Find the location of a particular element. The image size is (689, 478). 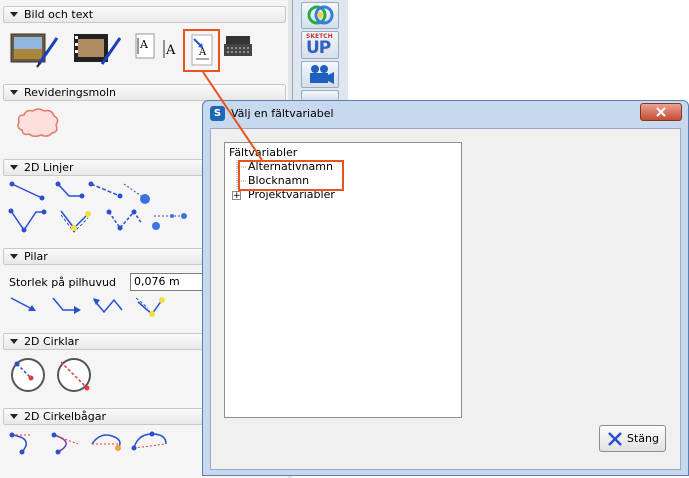

partial-toolbar-button is located at coordinates (320, 95).